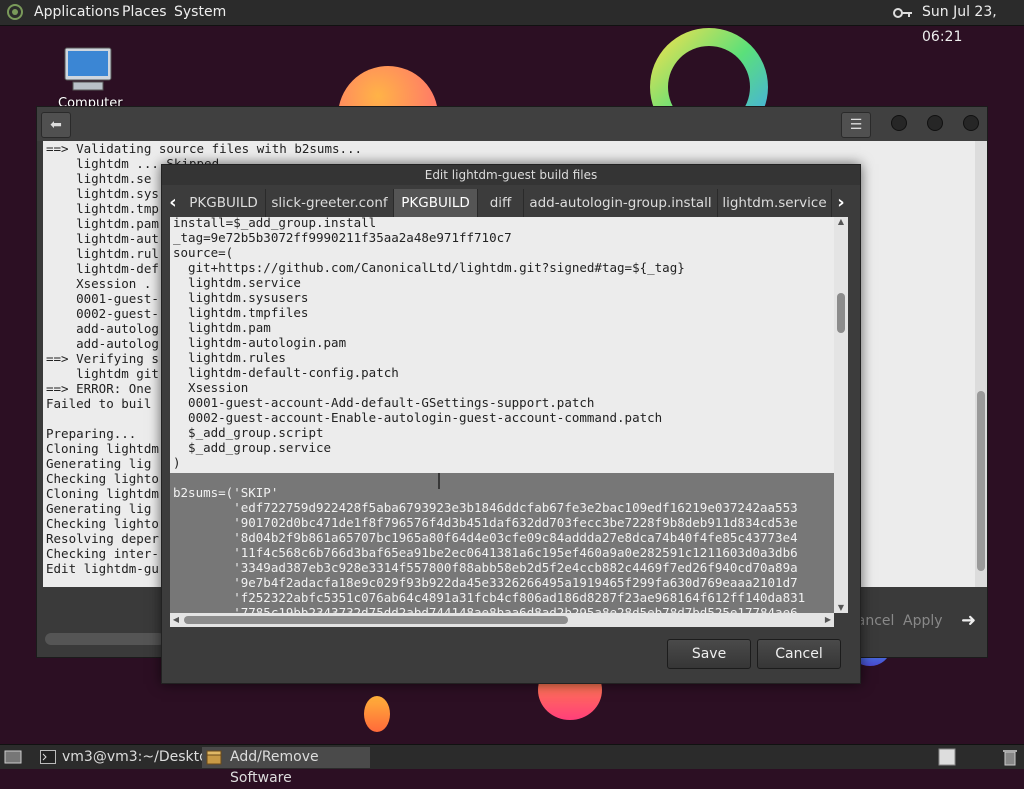 Image resolution: width=1024 pixels, height=789 pixels. What do you see at coordinates (841, 313) in the screenshot?
I see `vertical-scroll-thumb` at bounding box center [841, 313].